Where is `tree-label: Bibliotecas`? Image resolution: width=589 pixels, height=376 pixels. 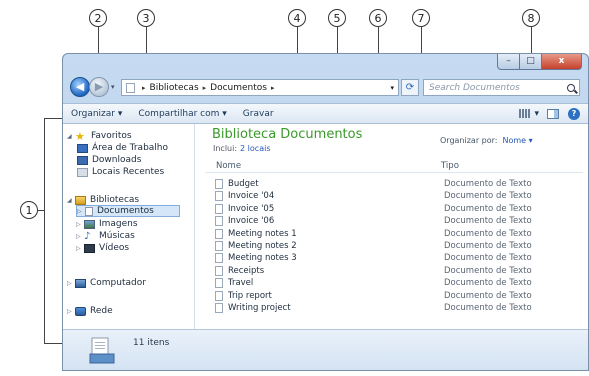
tree-label: Bibliotecas is located at coordinates (115, 200).